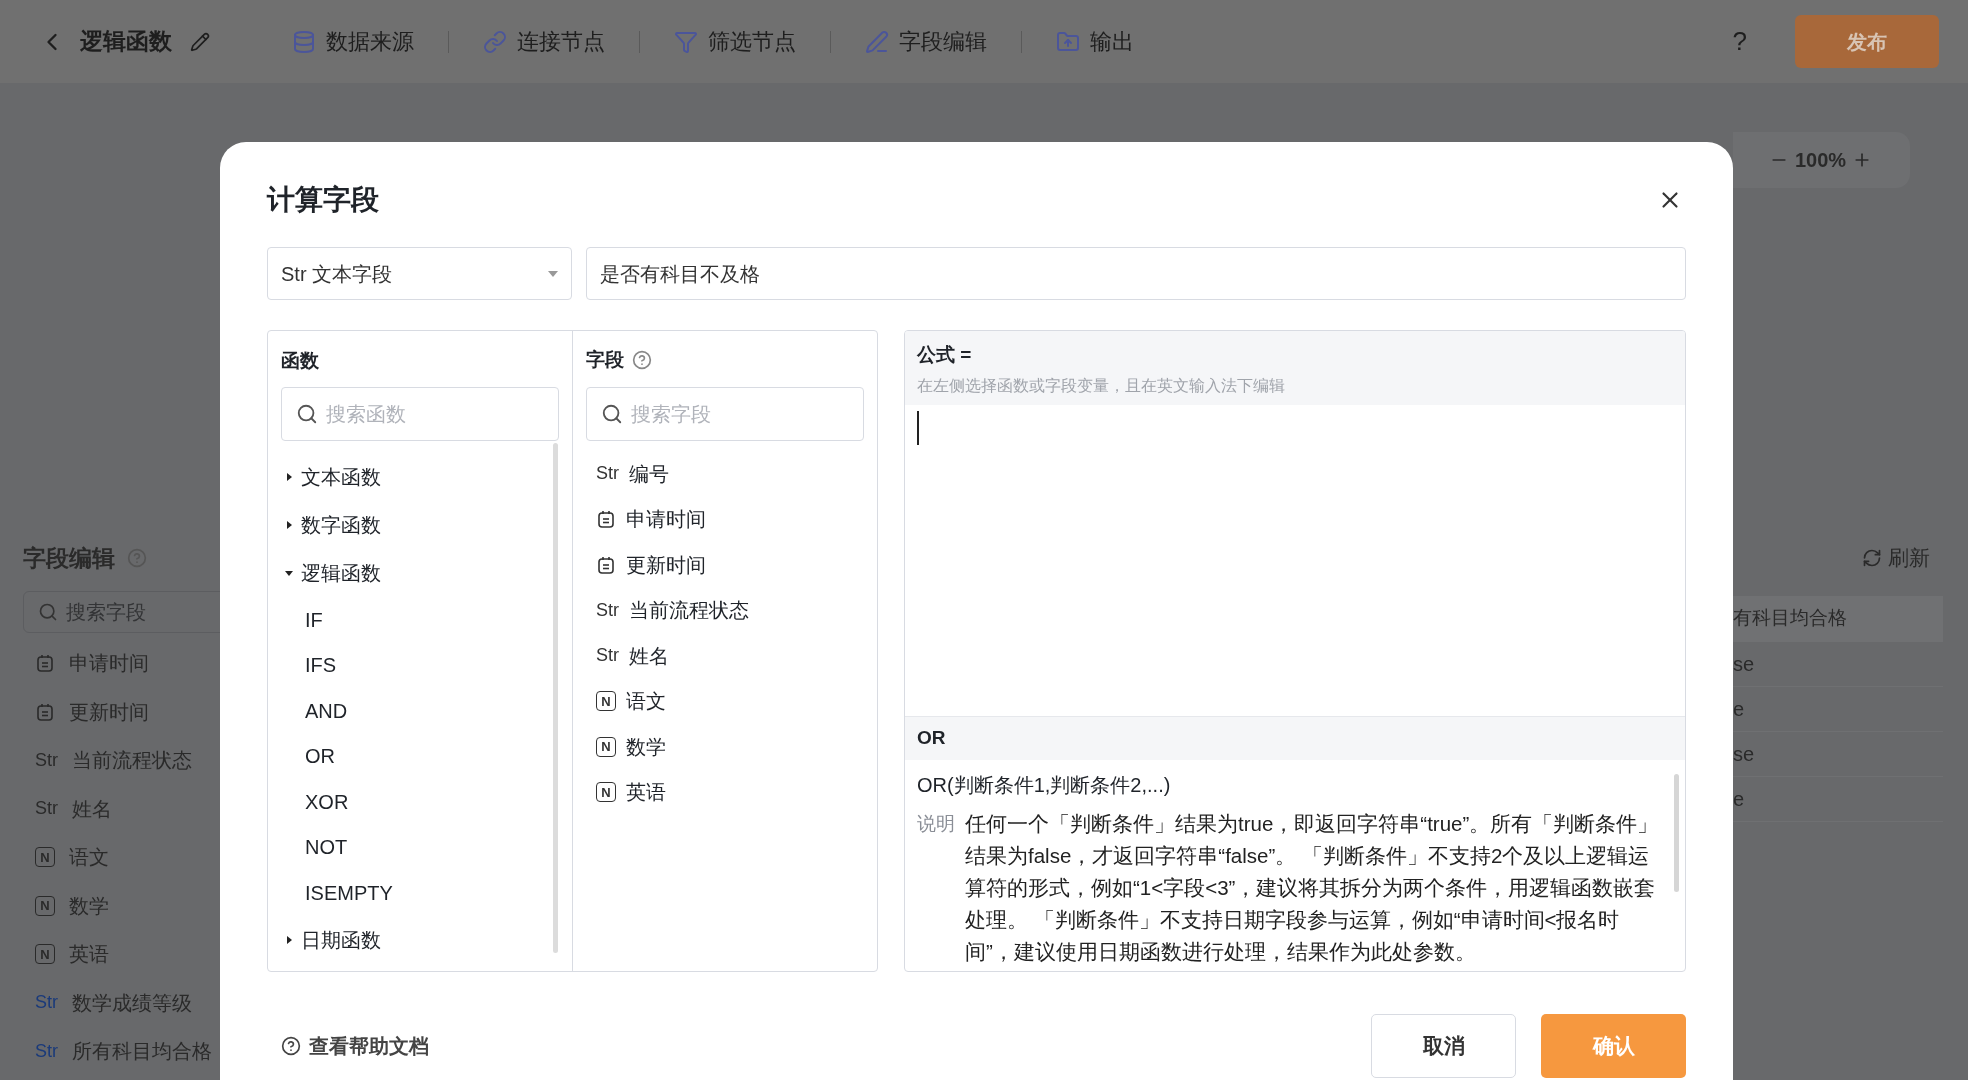 This screenshot has height=1080, width=1968. Describe the element at coordinates (730, 565) in the screenshot. I see `field-item: 更新时间` at that location.